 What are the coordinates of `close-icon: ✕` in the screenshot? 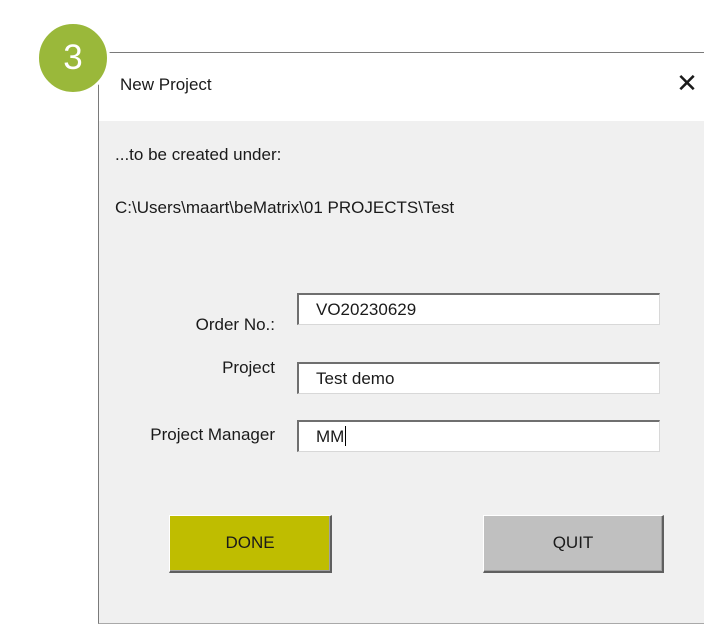 It's located at (686, 83).